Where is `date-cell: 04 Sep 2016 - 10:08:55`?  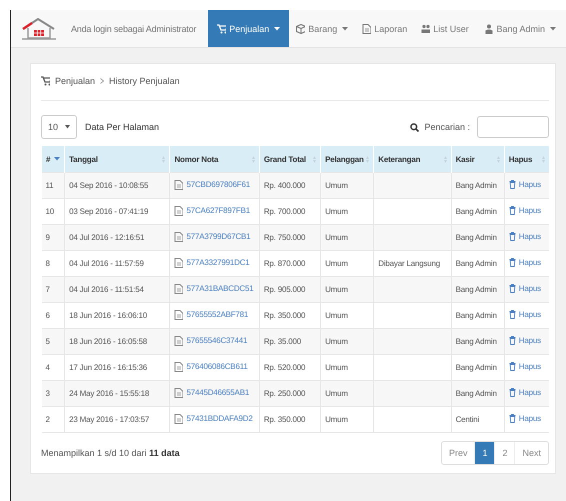
date-cell: 04 Sep 2016 - 10:08:55 is located at coordinates (117, 185).